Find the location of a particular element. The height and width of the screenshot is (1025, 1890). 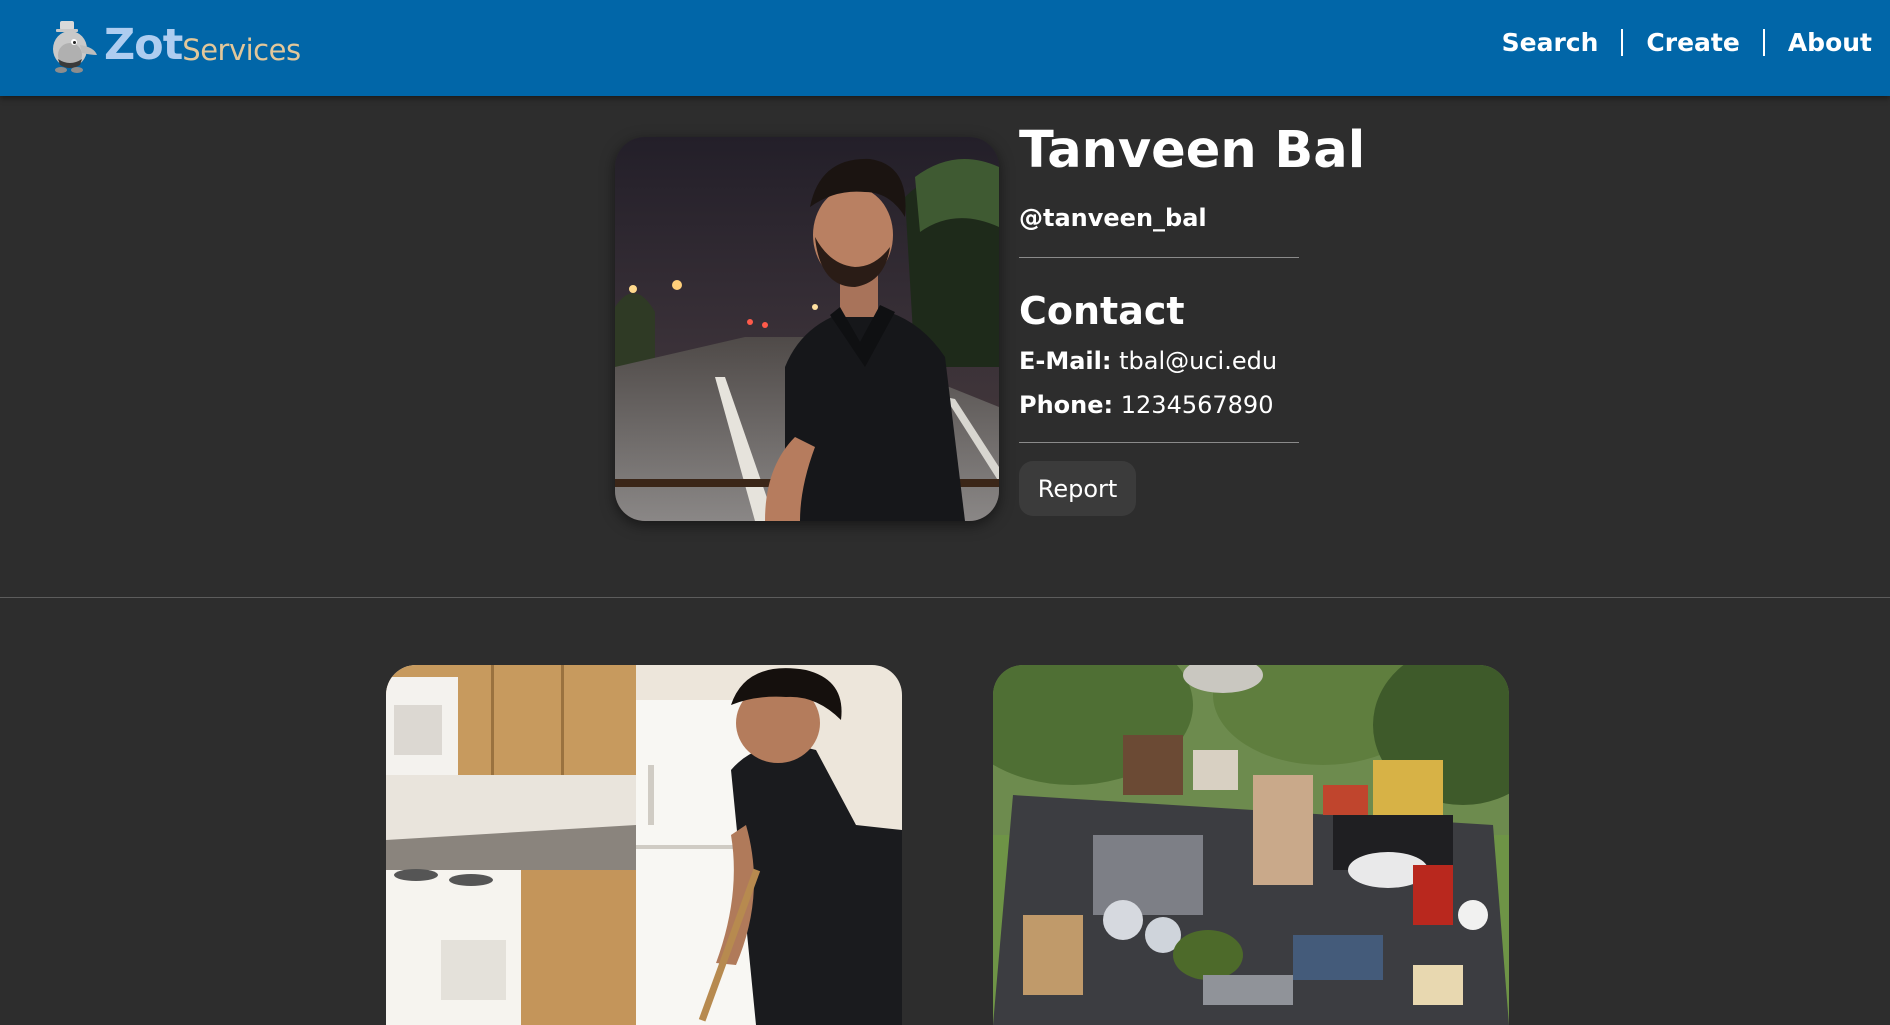

main-nav: Search Create About is located at coordinates (1687, 42).